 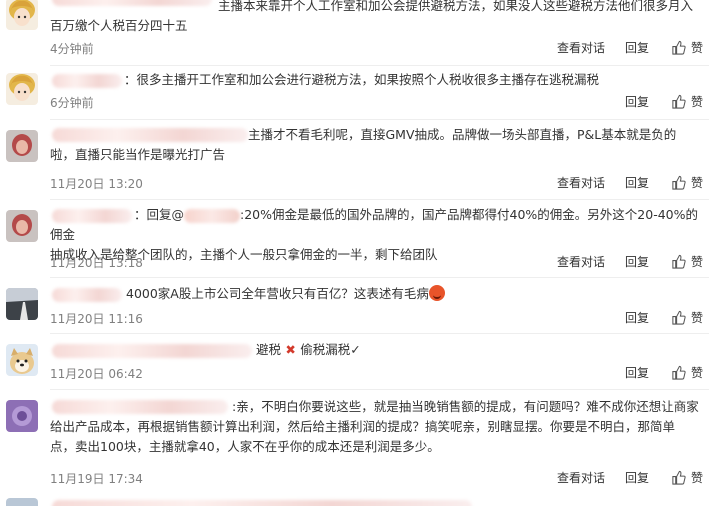 I want to click on comment-time: 11月20日 06:42, so click(x=96, y=374).